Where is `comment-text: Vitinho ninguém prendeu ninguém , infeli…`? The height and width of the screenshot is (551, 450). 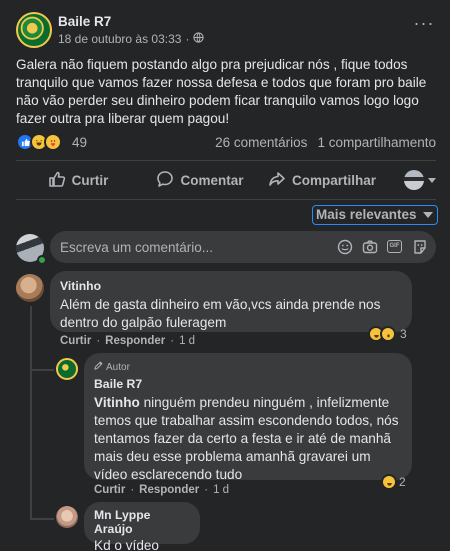 comment-text: Vitinho ninguém prendeu ninguém , infeli… is located at coordinates (248, 439).